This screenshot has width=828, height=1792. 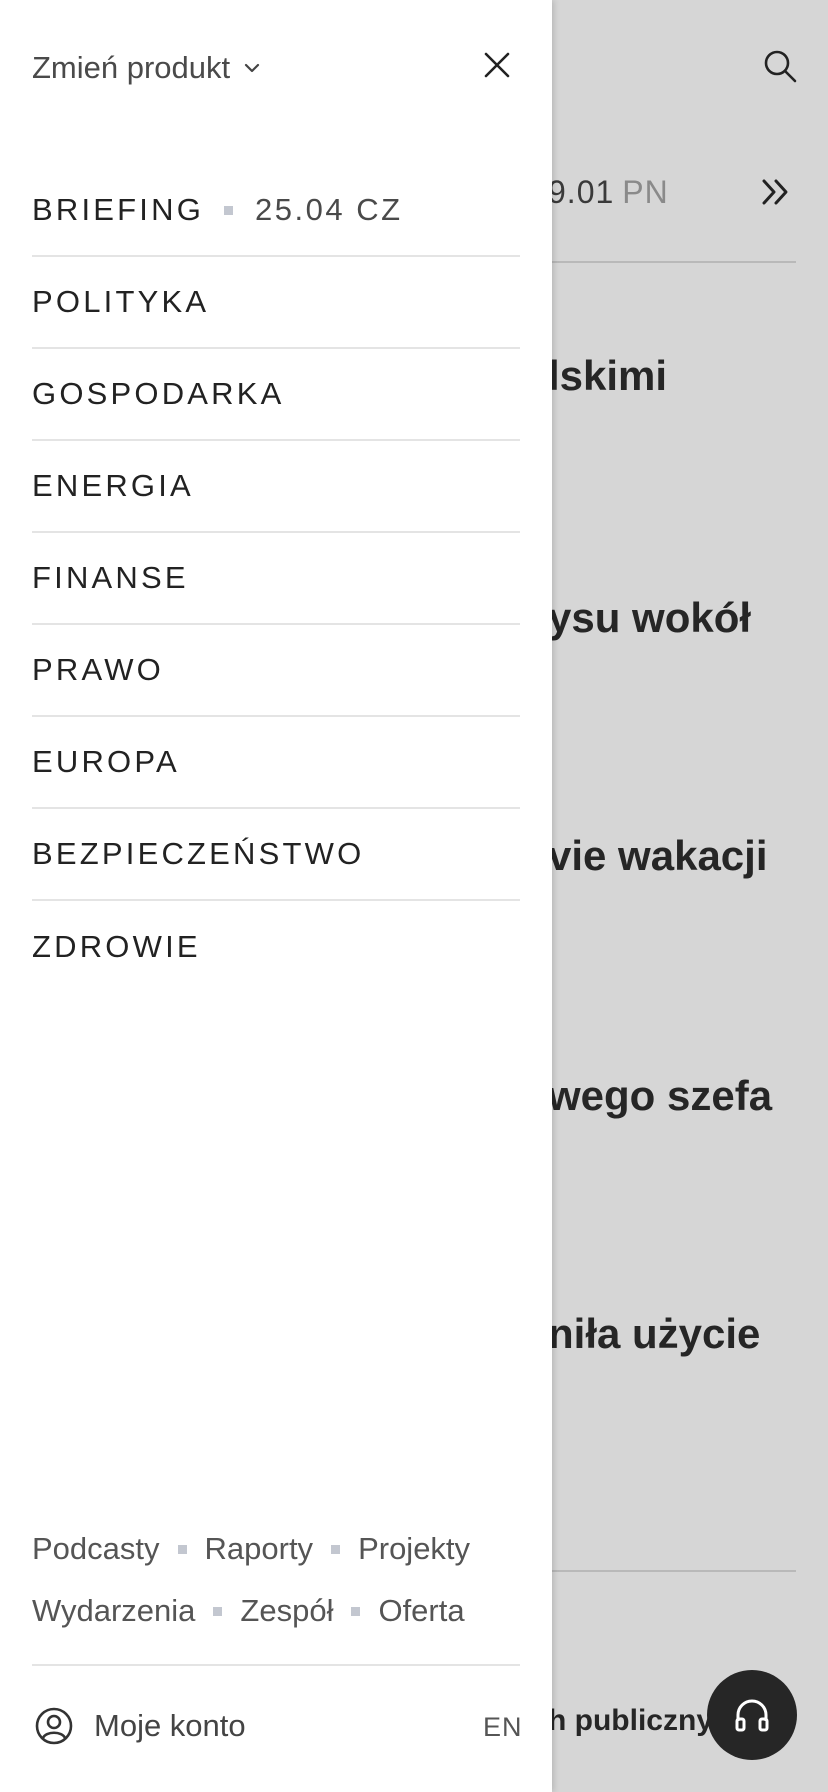 What do you see at coordinates (581, 192) in the screenshot?
I see `date-value: 9.01` at bounding box center [581, 192].